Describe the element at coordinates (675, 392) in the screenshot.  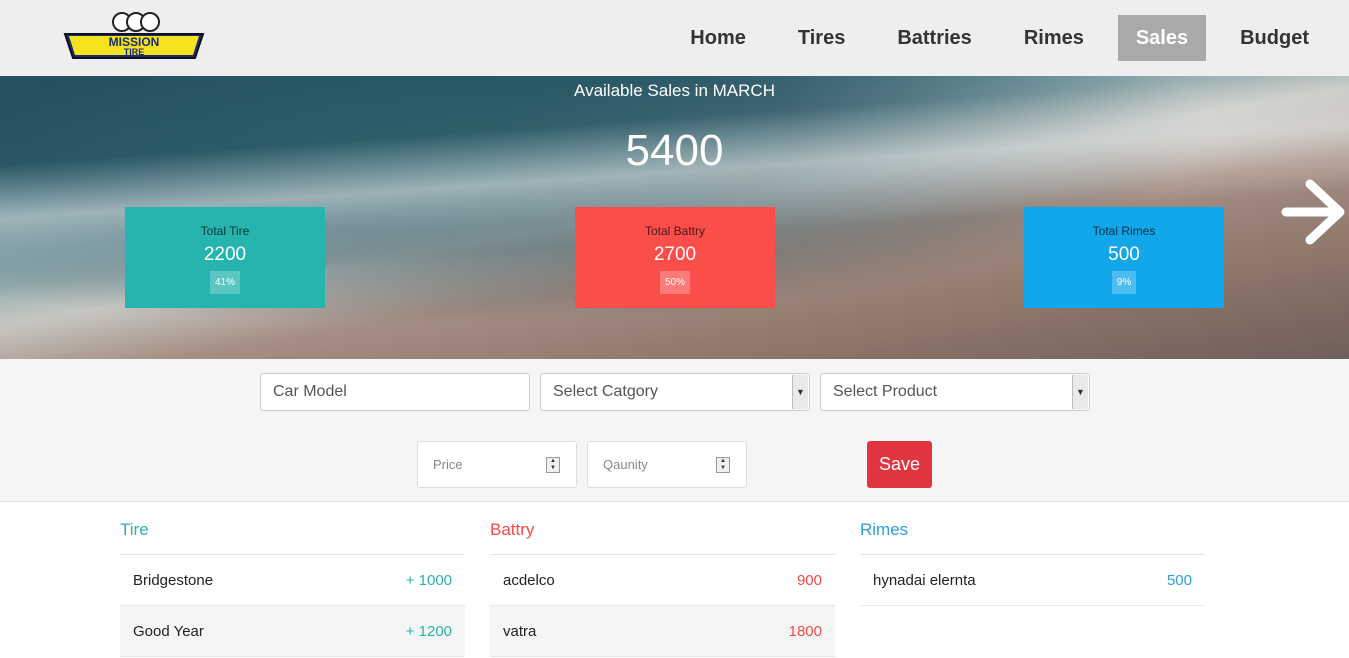
I see `category-select: Select Catgory ▼` at that location.